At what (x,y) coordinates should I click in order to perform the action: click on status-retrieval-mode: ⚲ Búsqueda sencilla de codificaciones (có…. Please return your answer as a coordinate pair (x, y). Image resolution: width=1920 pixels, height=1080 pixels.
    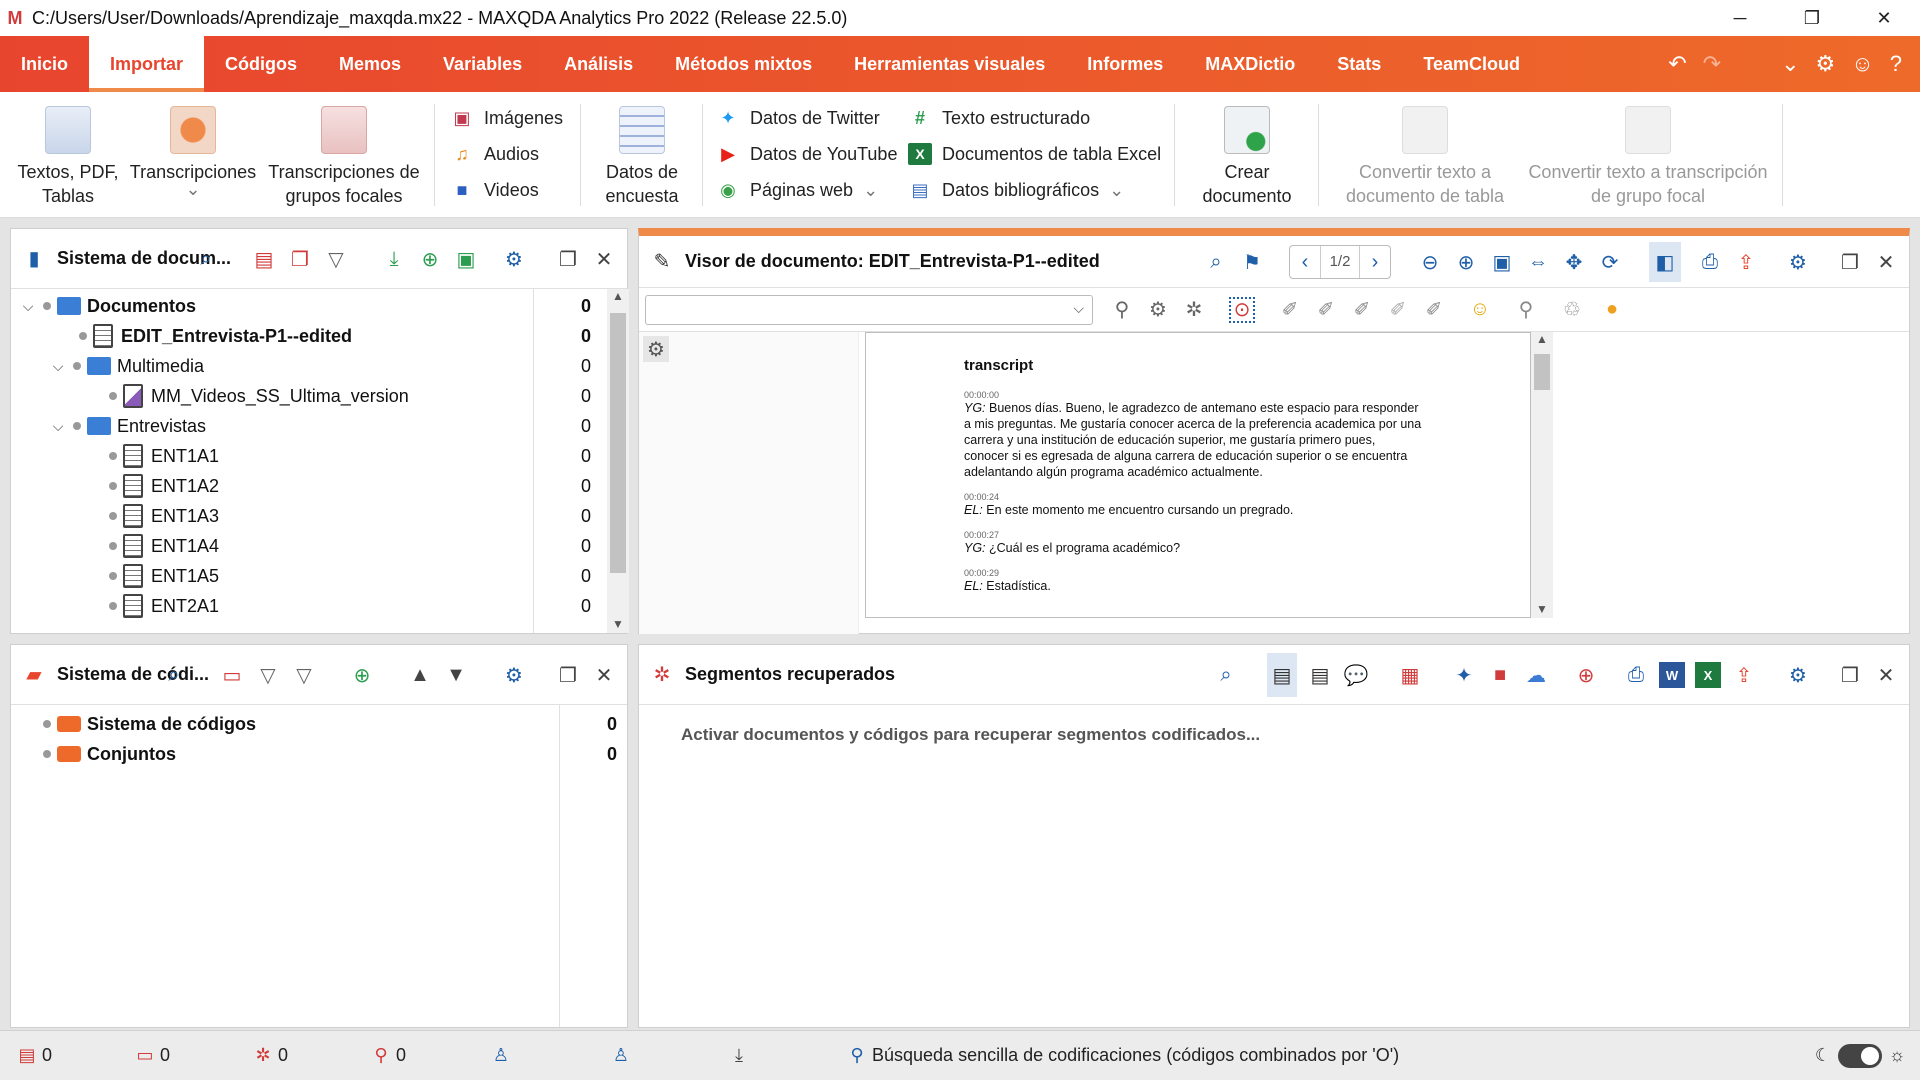
    Looking at the image, I should click on (1122, 1056).